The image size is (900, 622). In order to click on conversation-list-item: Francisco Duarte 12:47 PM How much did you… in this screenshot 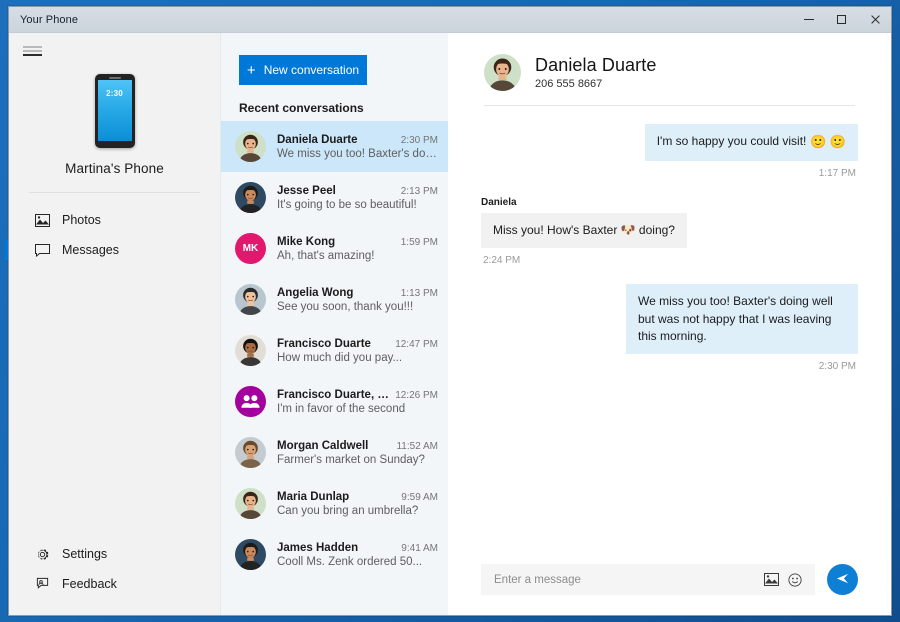, I will do `click(334, 350)`.